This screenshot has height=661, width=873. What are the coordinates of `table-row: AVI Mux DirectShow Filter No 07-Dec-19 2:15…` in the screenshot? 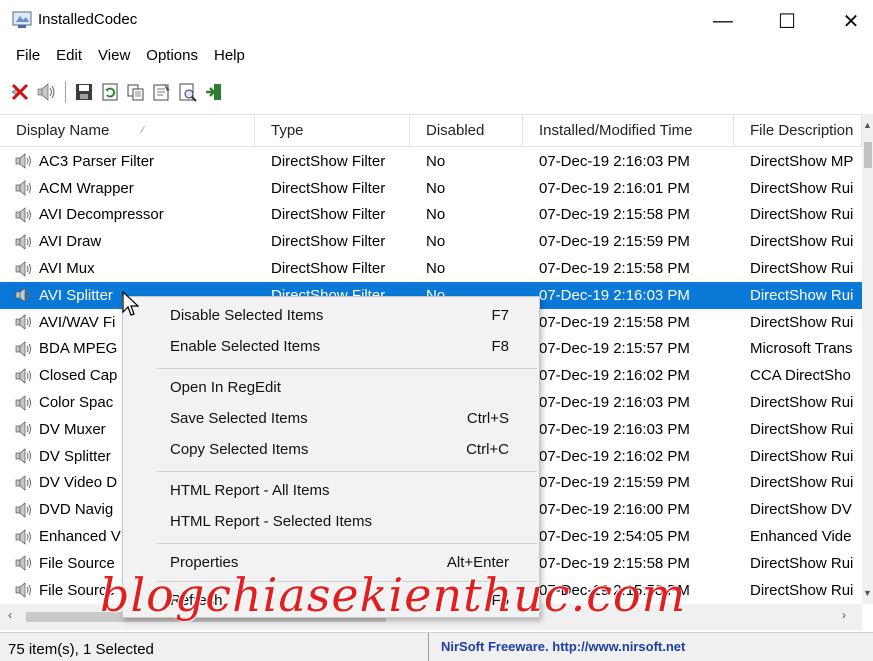 It's located at (431, 268).